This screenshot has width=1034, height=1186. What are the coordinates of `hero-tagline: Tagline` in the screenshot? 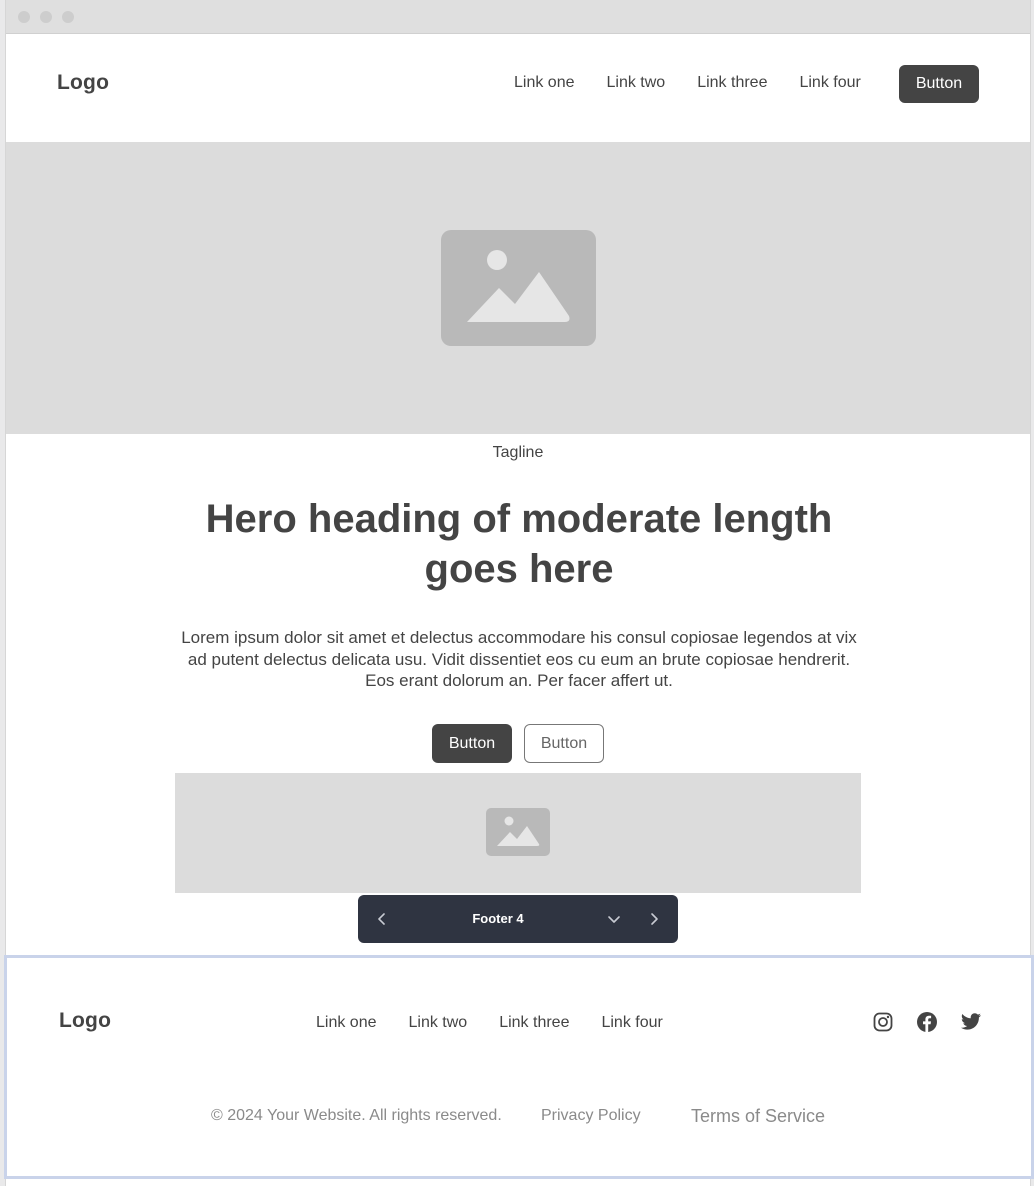 It's located at (518, 452).